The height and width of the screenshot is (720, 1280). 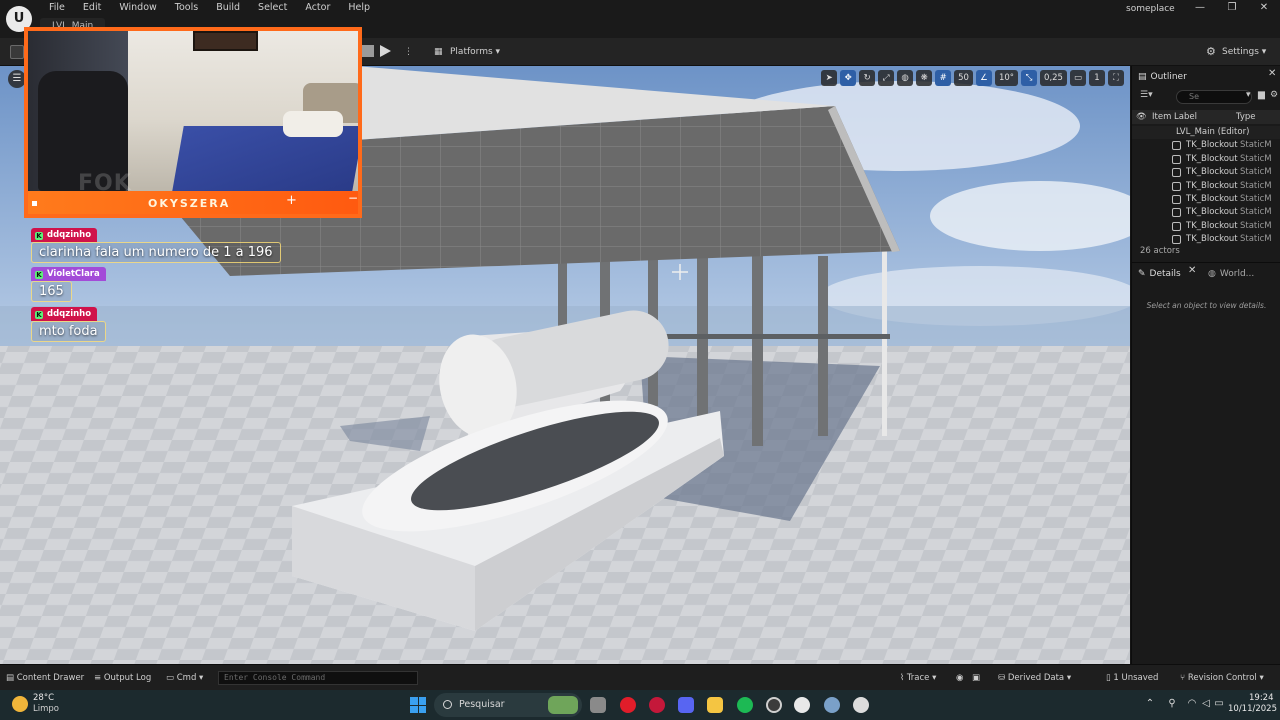 What do you see at coordinates (1132, 678) in the screenshot?
I see `unsaved-button: ▯ 1 Unsaved` at bounding box center [1132, 678].